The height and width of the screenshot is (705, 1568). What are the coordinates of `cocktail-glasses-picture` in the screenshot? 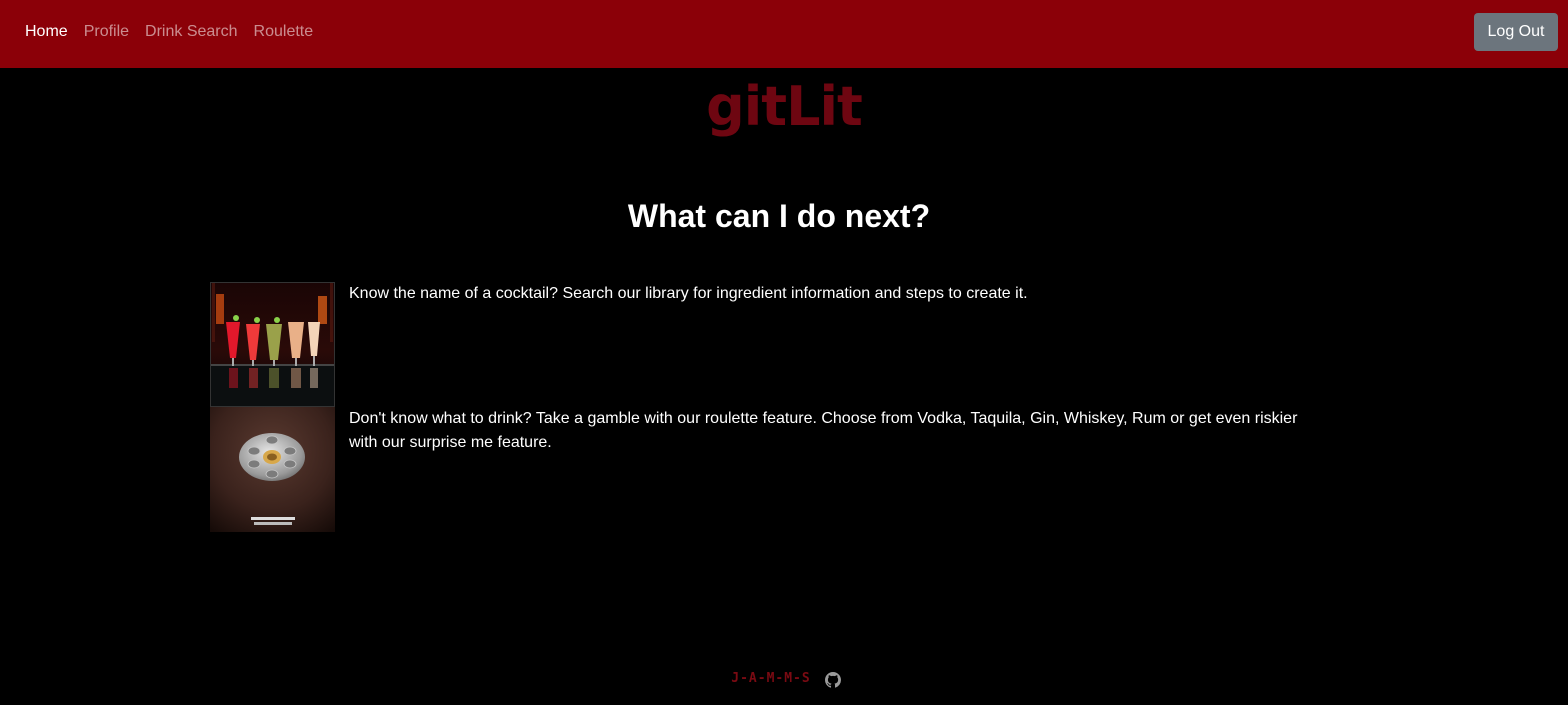 It's located at (272, 344).